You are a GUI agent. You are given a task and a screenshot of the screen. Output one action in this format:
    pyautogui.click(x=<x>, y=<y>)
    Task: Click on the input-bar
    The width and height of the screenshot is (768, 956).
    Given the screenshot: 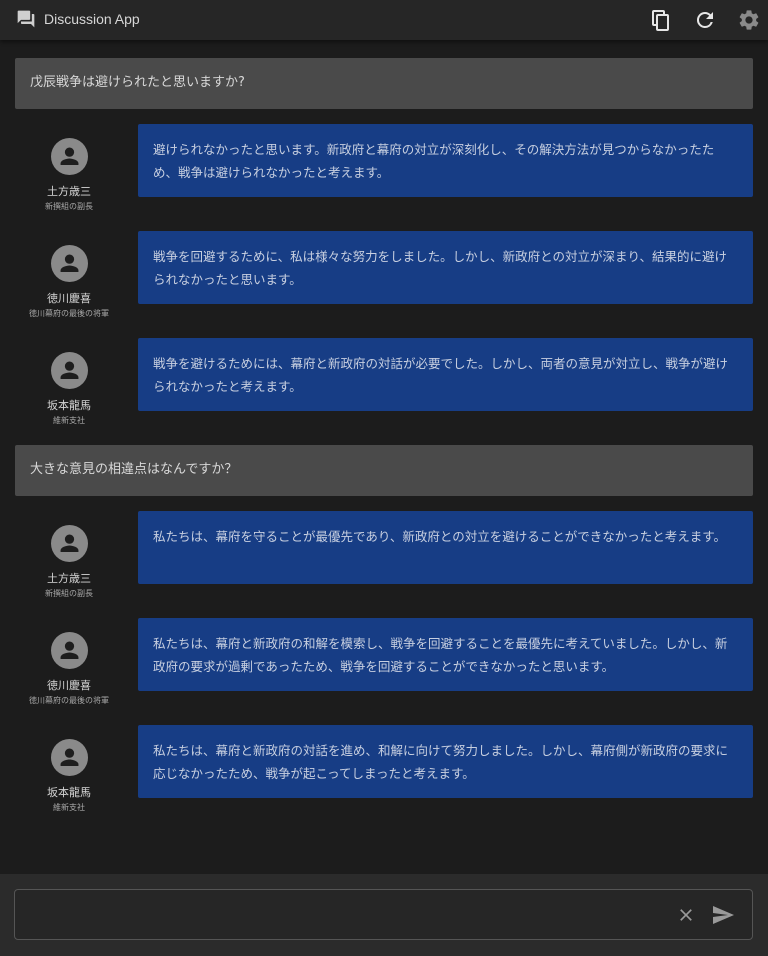 What is the action you would take?
    pyautogui.click(x=384, y=915)
    